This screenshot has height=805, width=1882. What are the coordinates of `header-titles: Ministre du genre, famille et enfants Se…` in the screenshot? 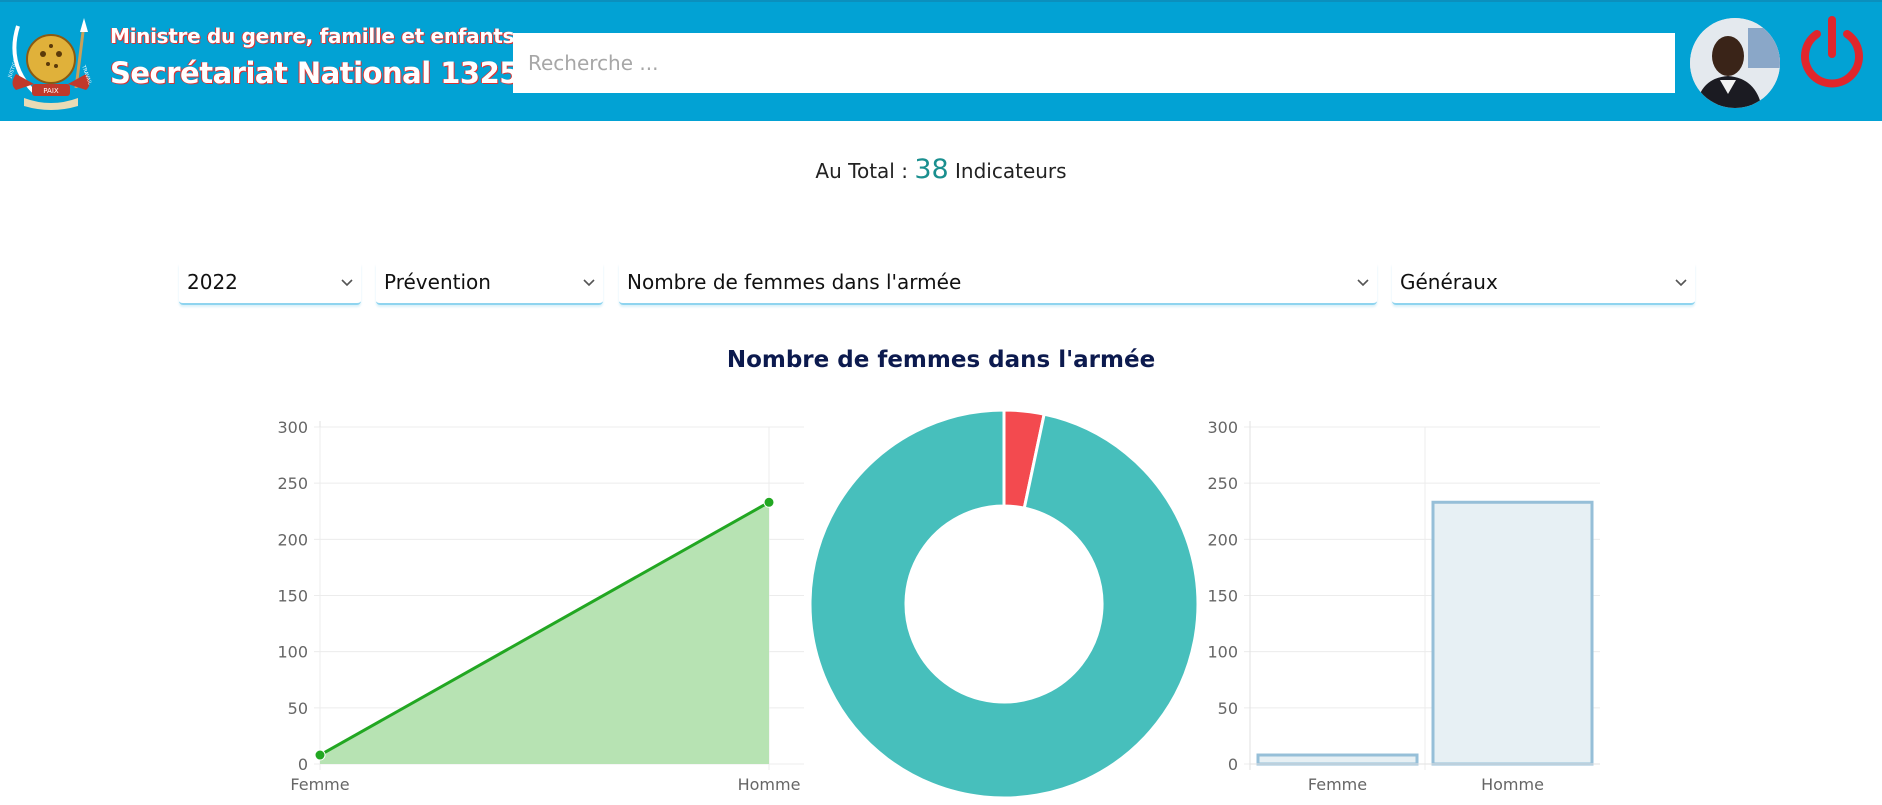 It's located at (314, 57).